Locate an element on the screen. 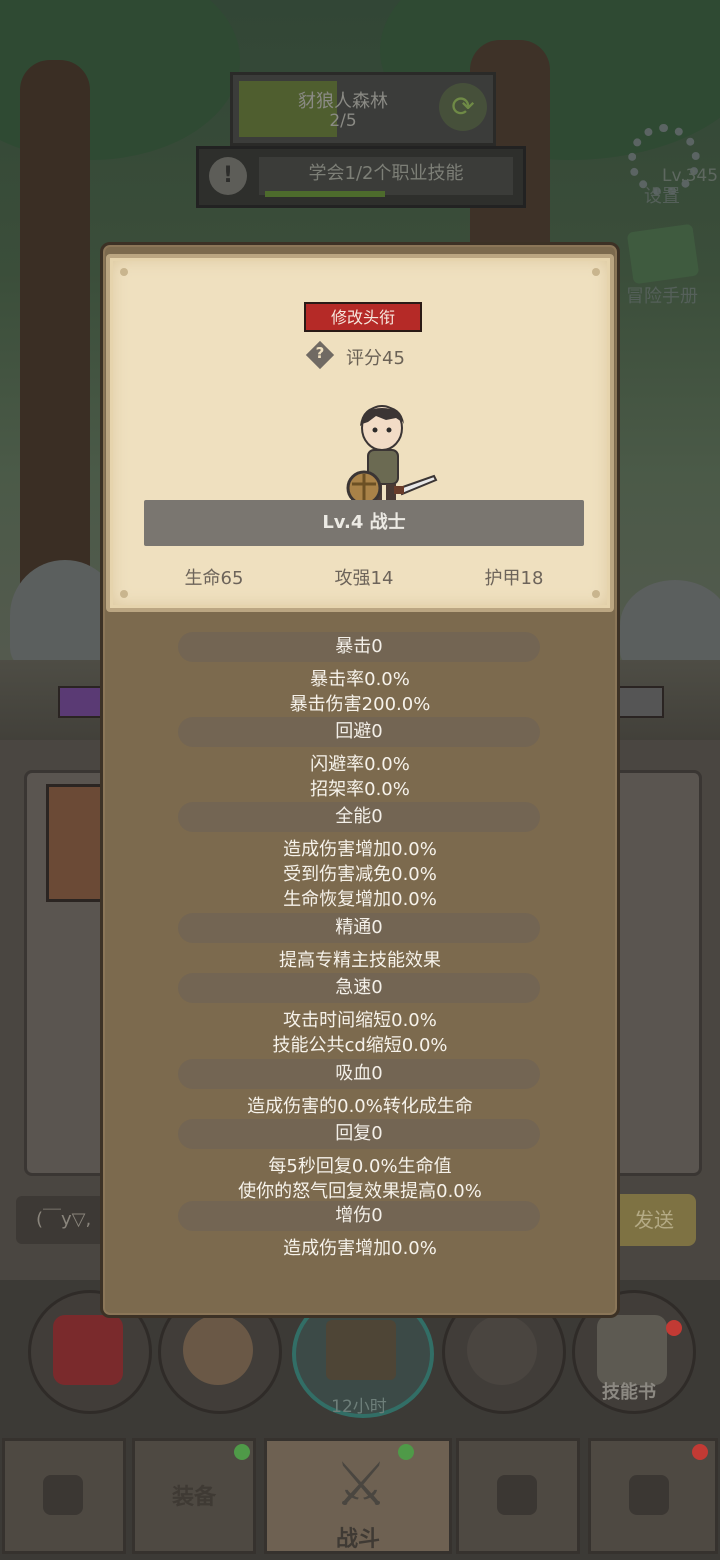 The width and height of the screenshot is (720, 1560). skillbook-icon is located at coordinates (632, 1350).